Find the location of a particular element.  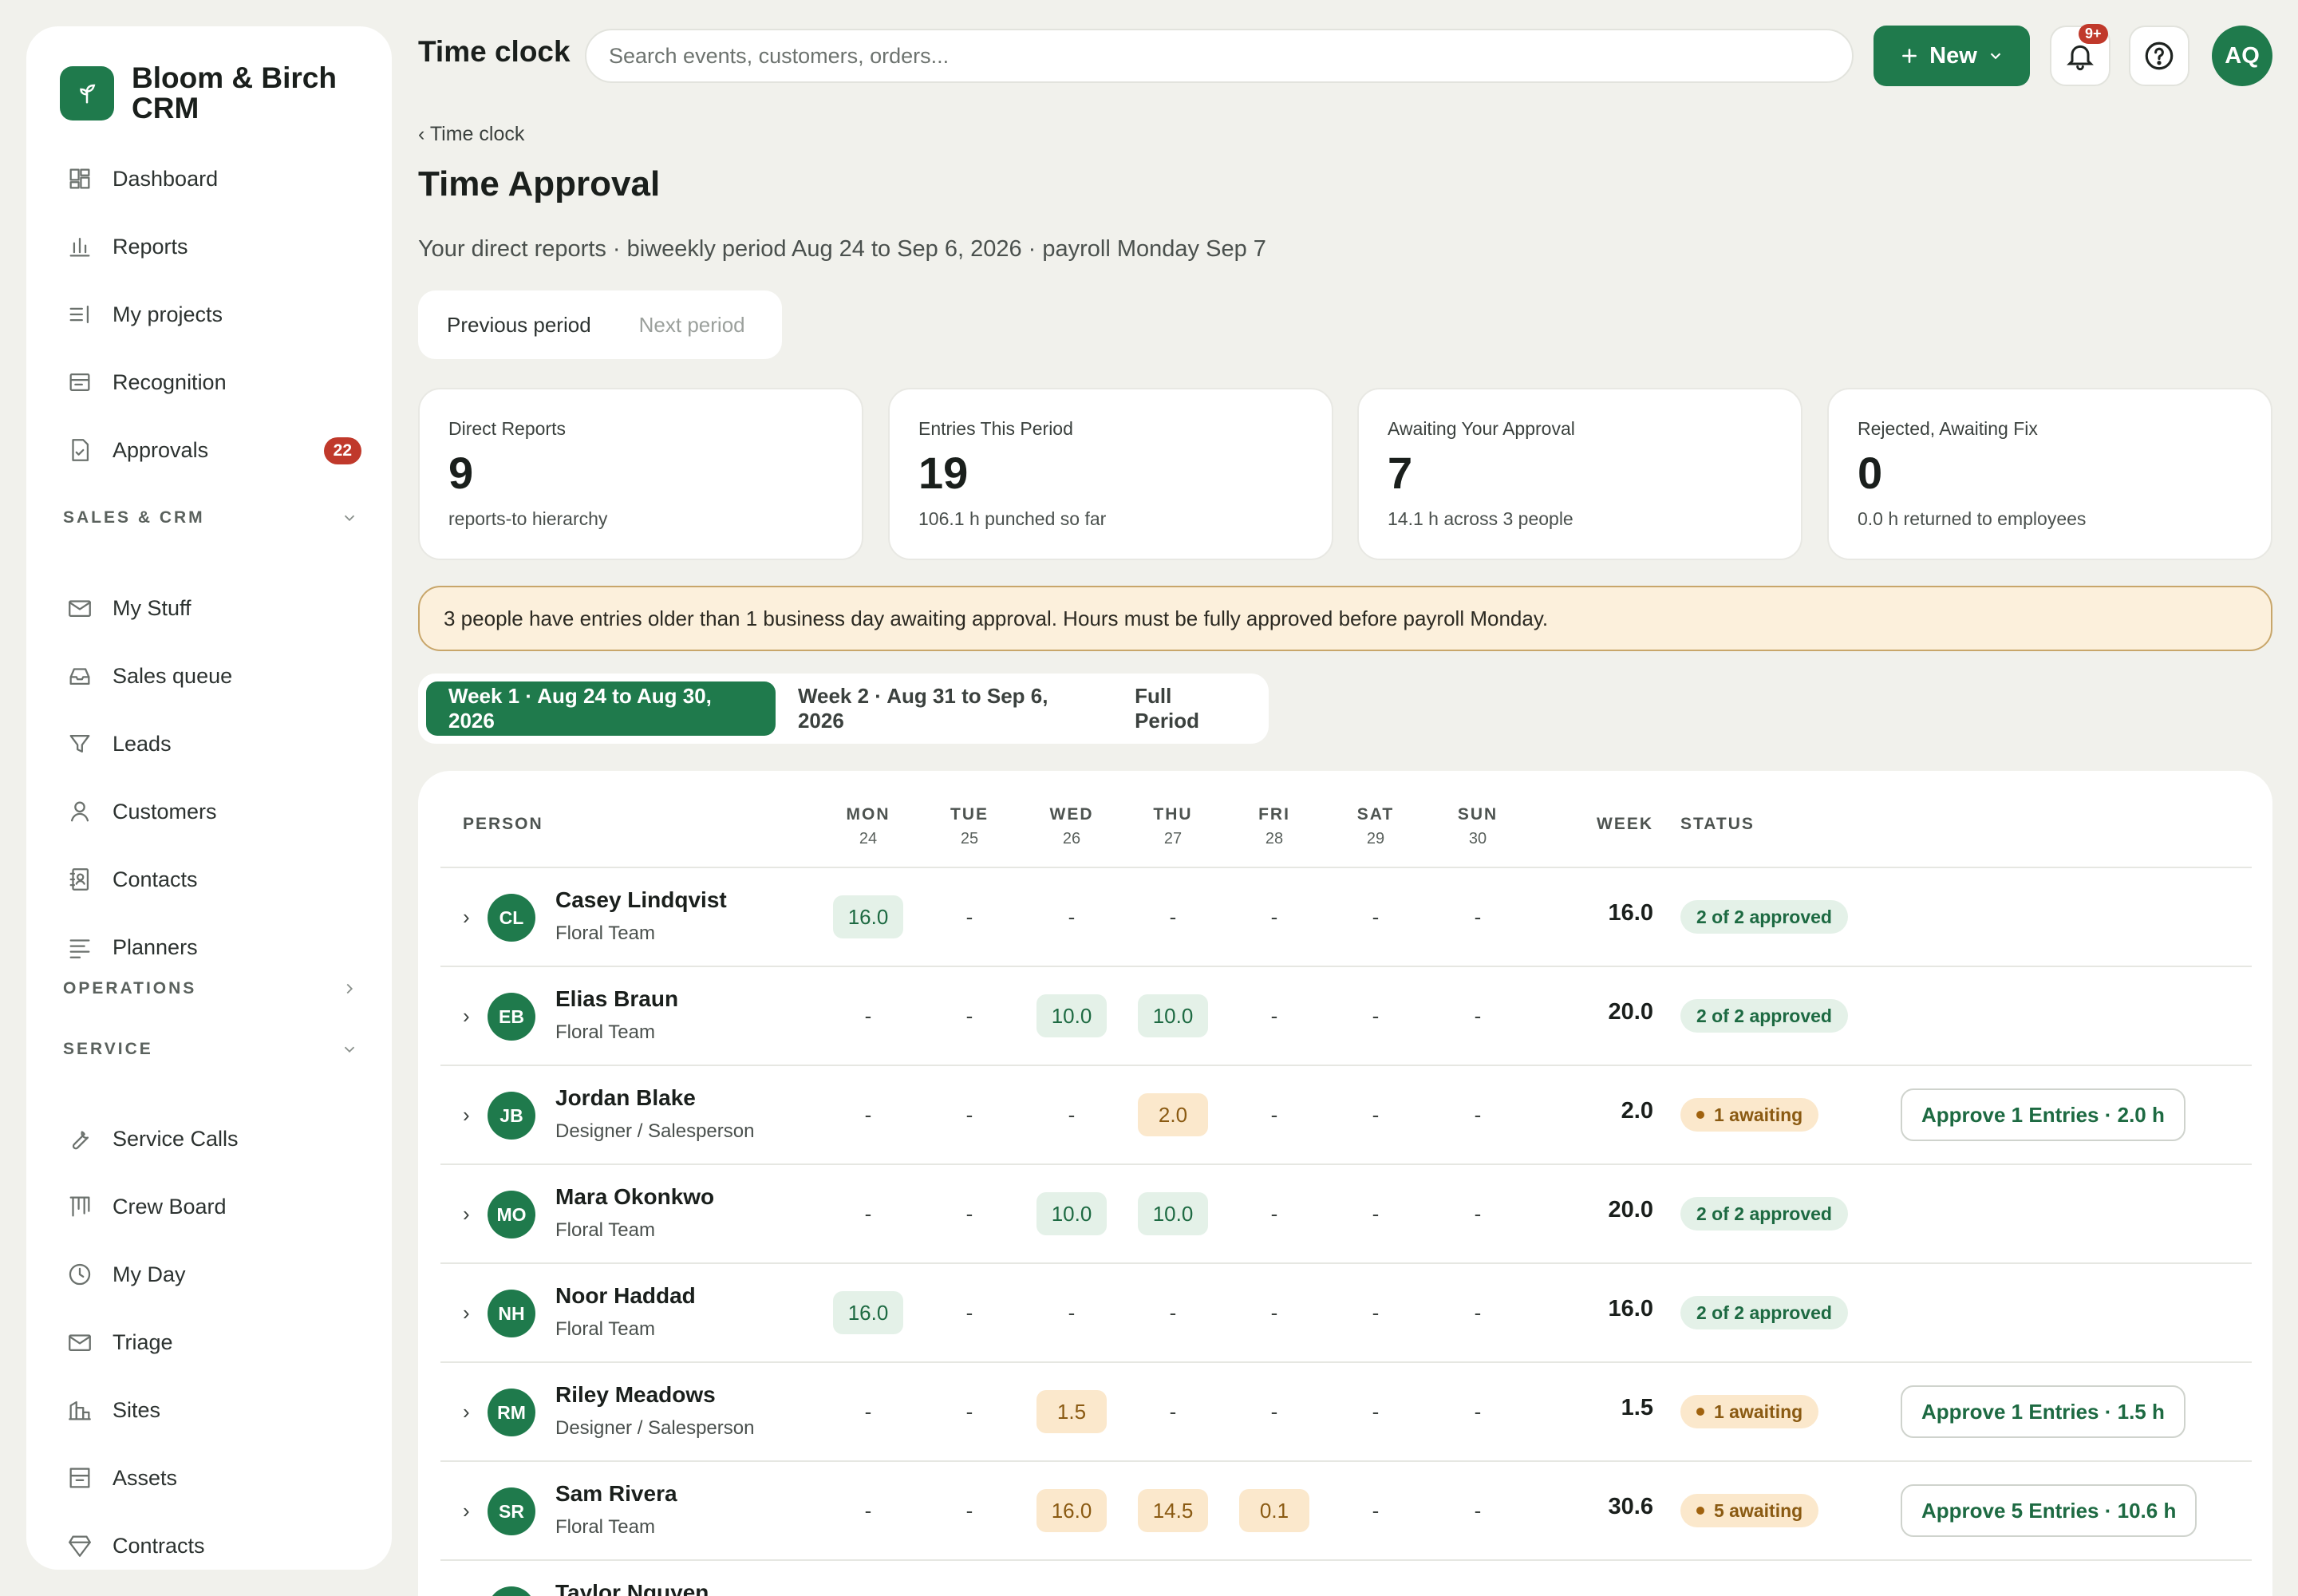

breadcrumb: ‹ Time clock is located at coordinates (471, 134).